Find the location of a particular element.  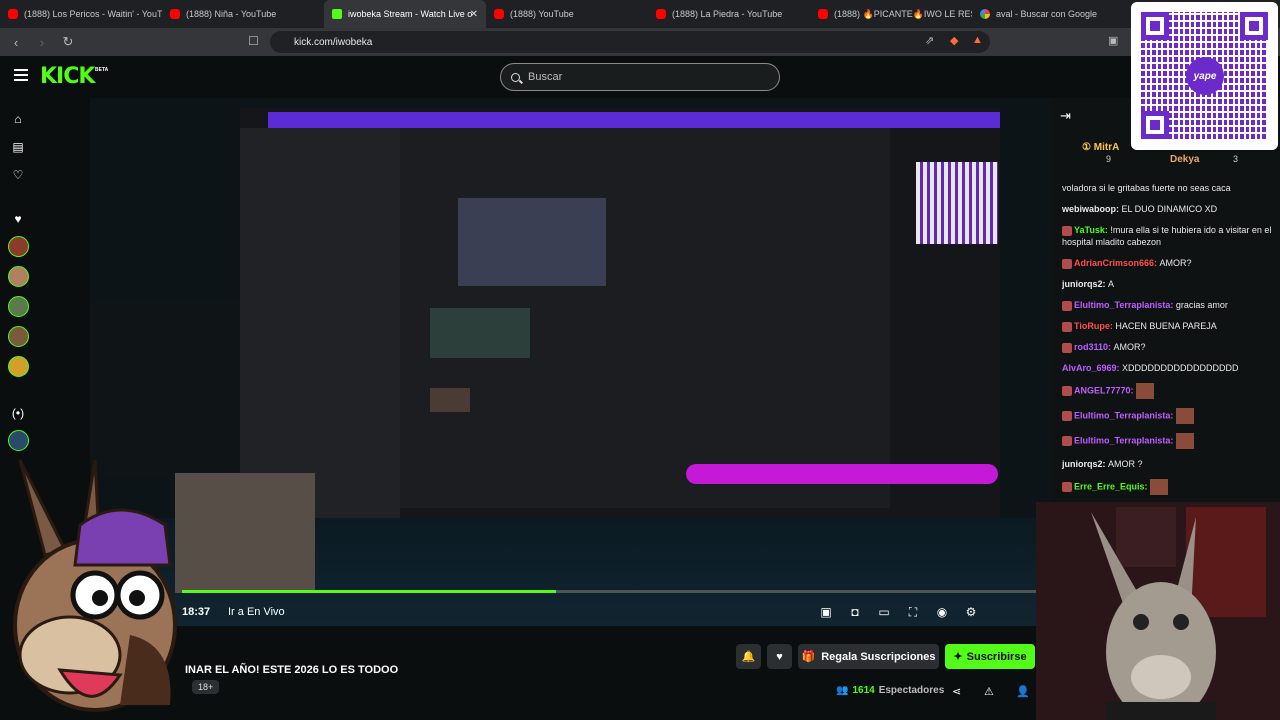

leaderboard-first: ① MitrA is located at coordinates (1101, 147).